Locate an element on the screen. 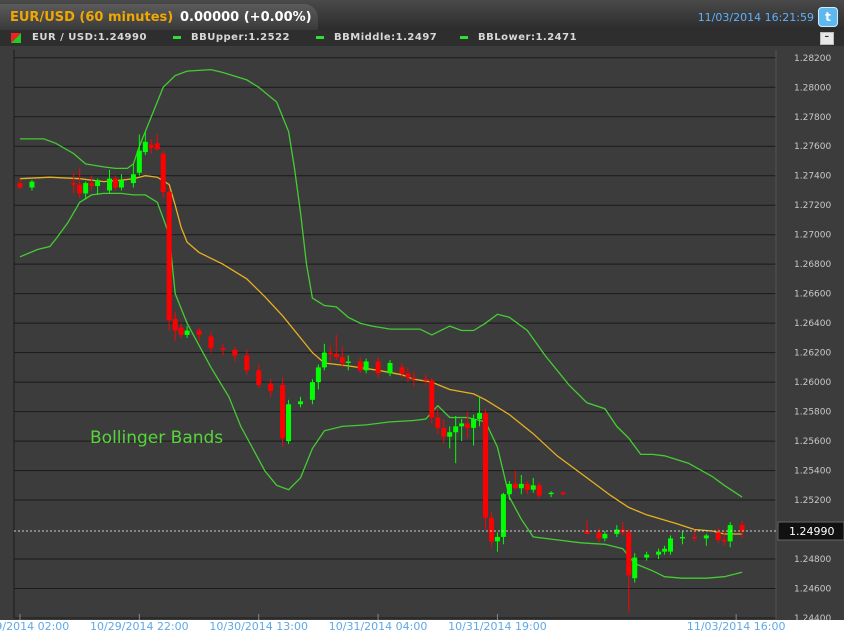 The height and width of the screenshot is (633, 844). y-tick-label: 1.25400 is located at coordinates (812, 472).